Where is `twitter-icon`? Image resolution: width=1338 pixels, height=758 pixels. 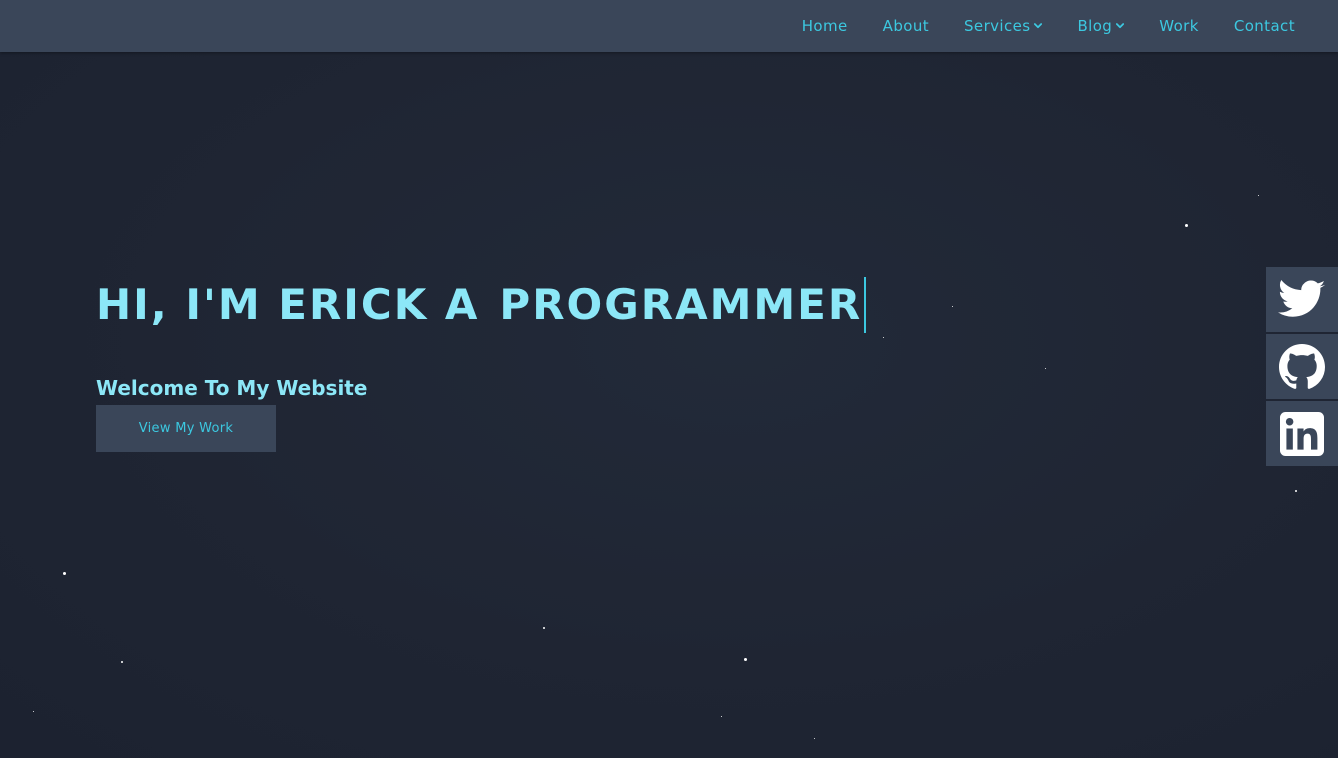 twitter-icon is located at coordinates (1302, 298).